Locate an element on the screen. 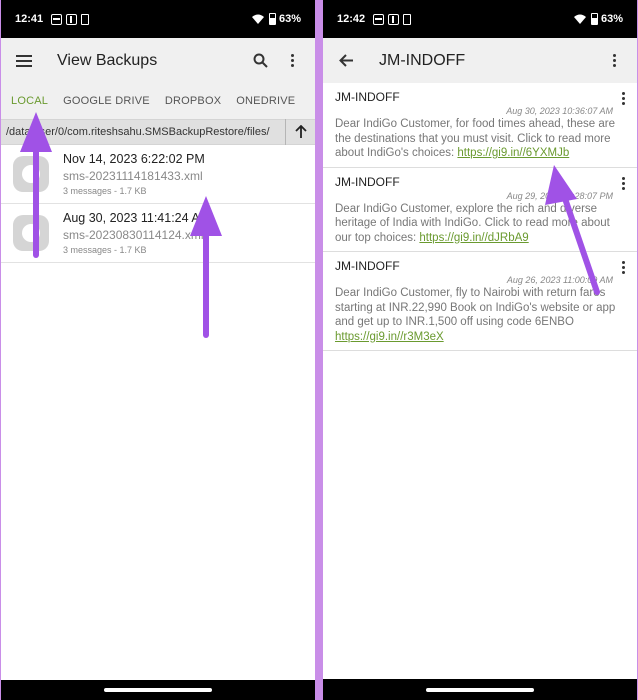 Image resolution: width=638 pixels, height=700 pixels. message-link: https://gi9.in//dJRbA9 is located at coordinates (473, 238).